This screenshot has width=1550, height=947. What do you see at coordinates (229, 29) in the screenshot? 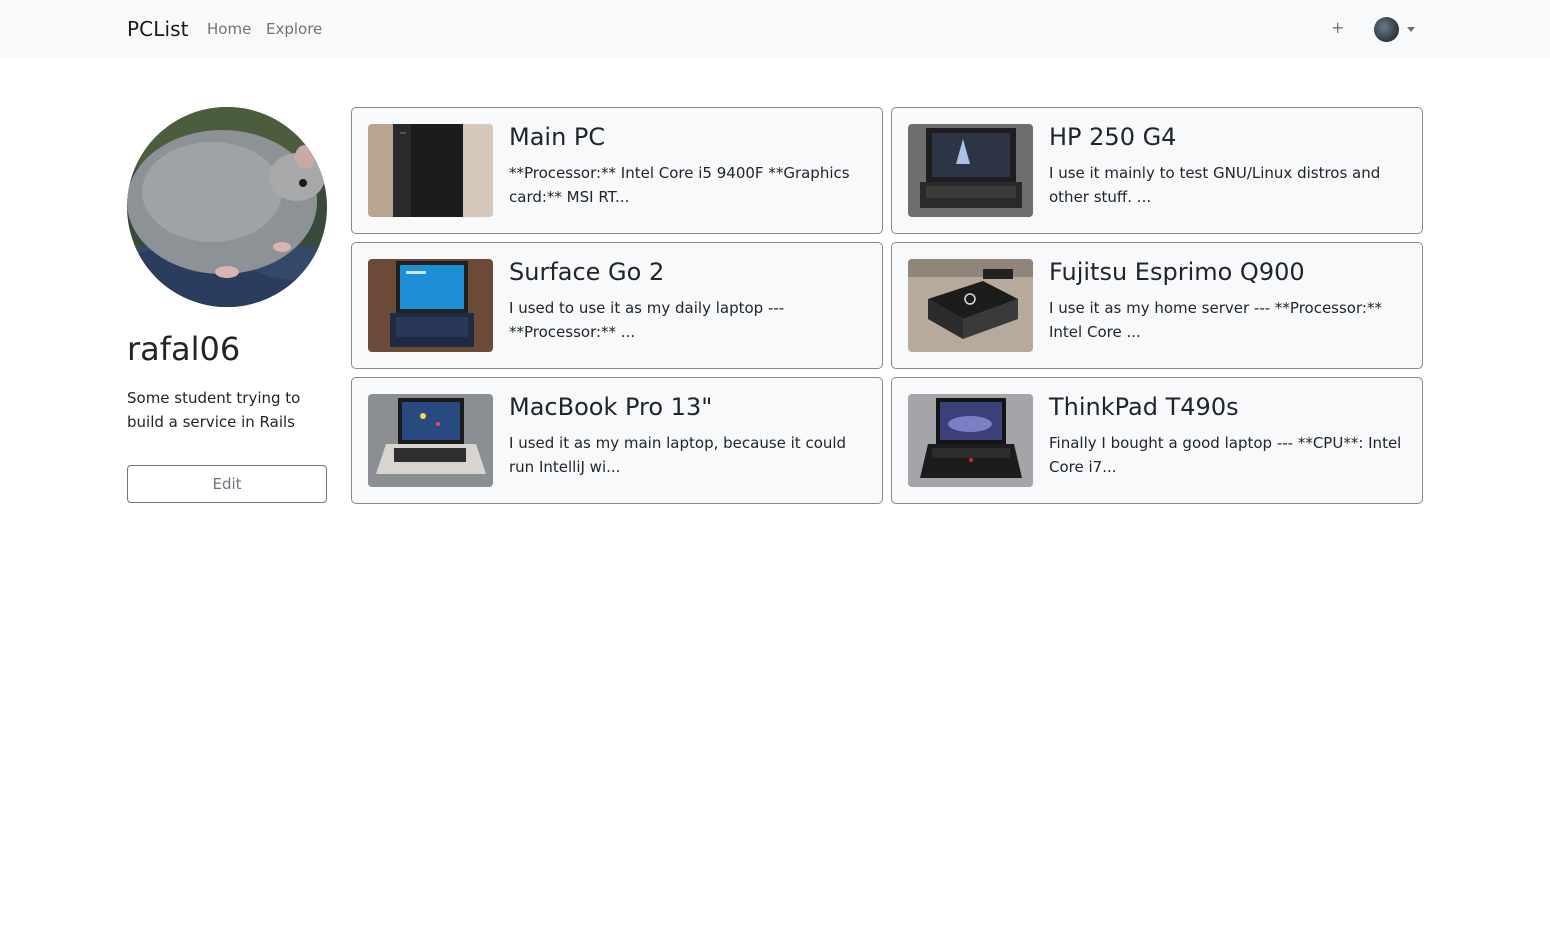
I see `nav-home-link: Home` at bounding box center [229, 29].